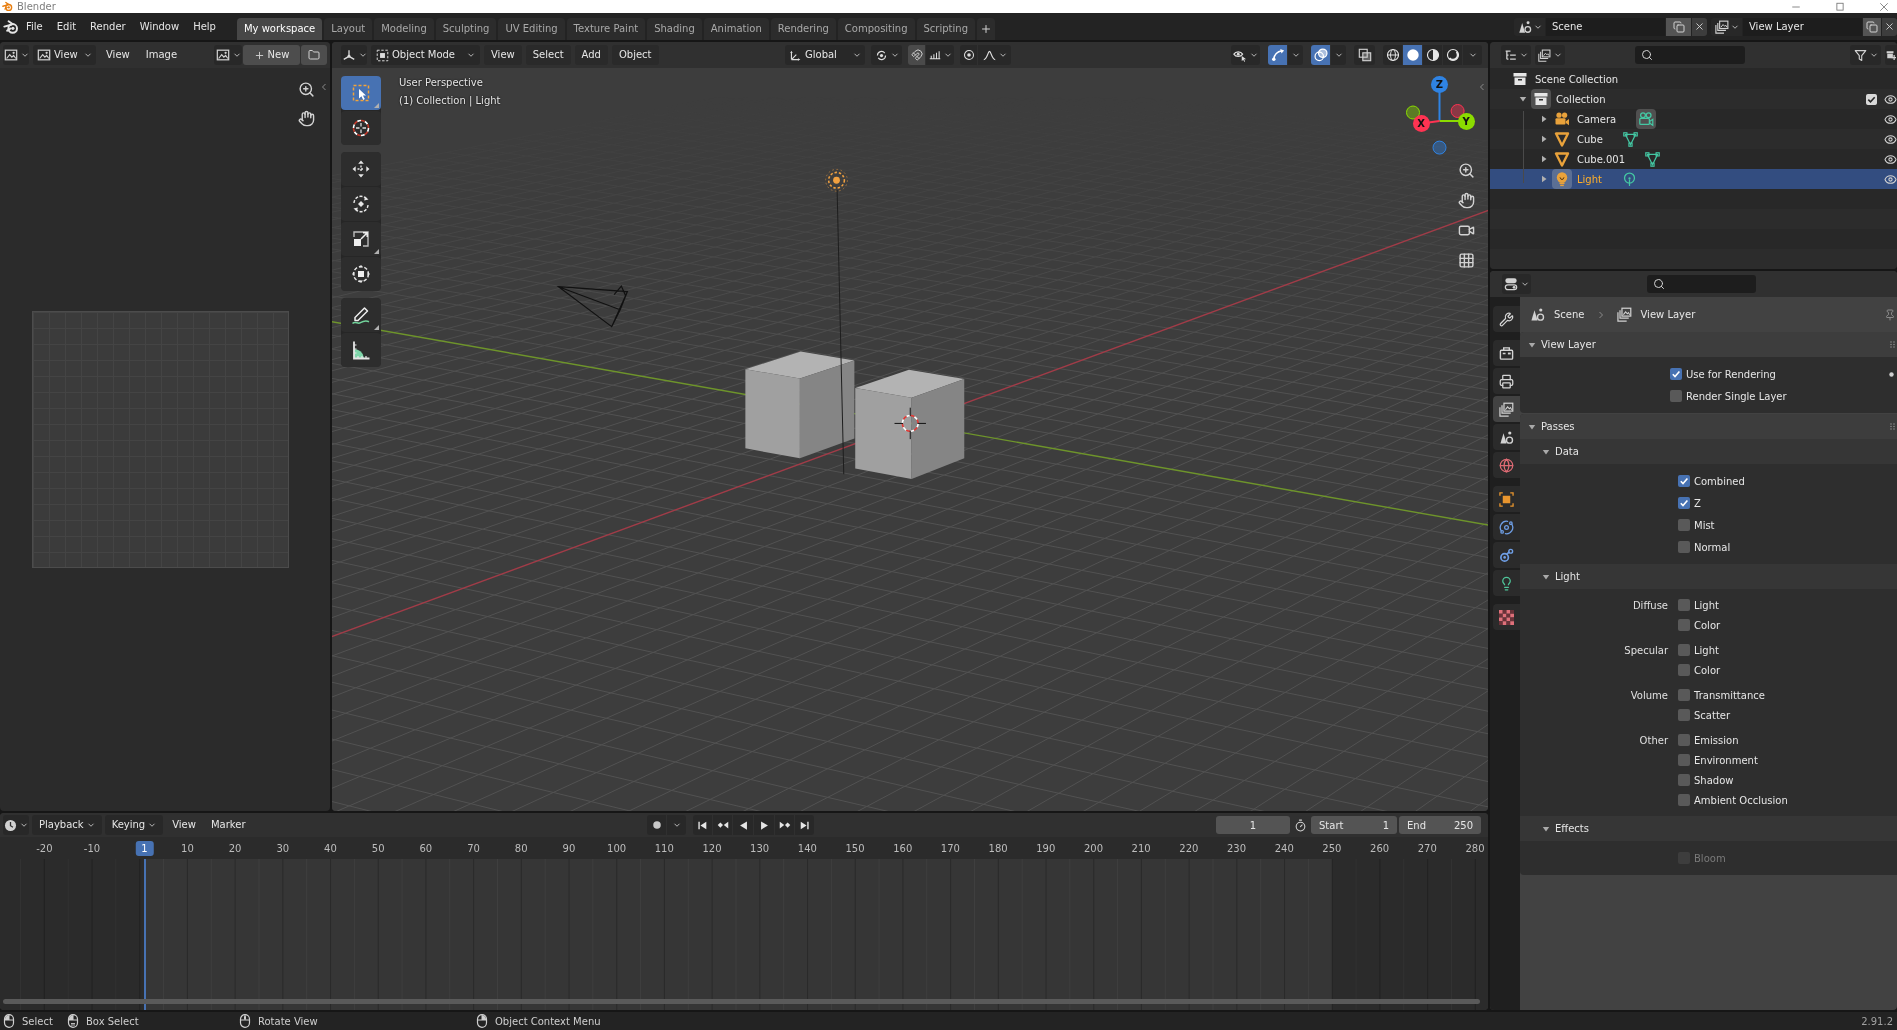  What do you see at coordinates (1729, 695) in the screenshot?
I see `option-label: Transmittance` at bounding box center [1729, 695].